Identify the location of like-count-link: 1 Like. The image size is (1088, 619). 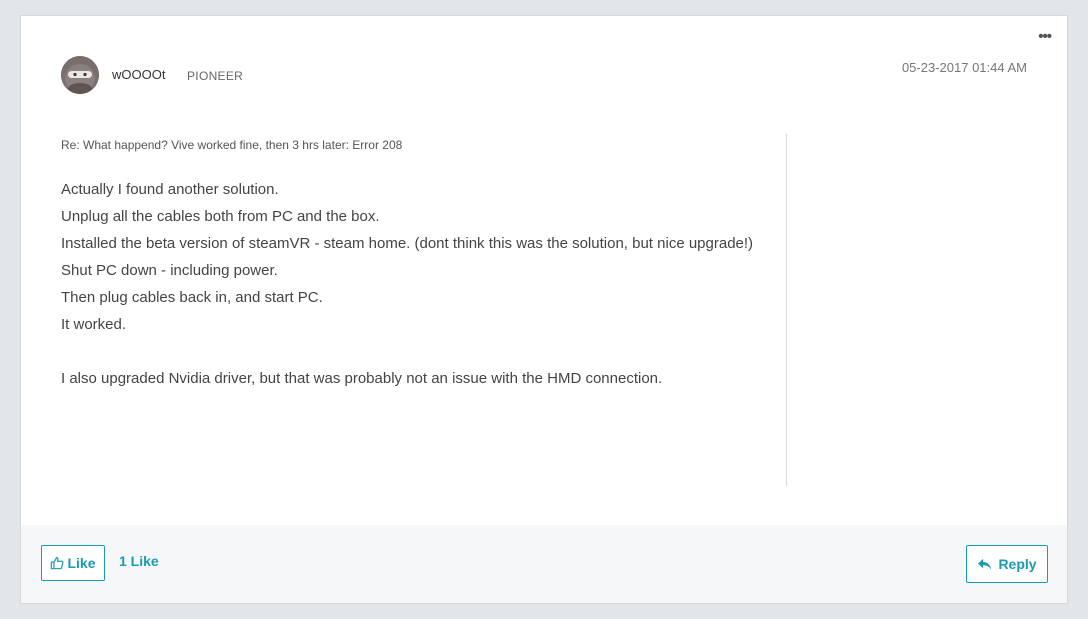
(139, 561).